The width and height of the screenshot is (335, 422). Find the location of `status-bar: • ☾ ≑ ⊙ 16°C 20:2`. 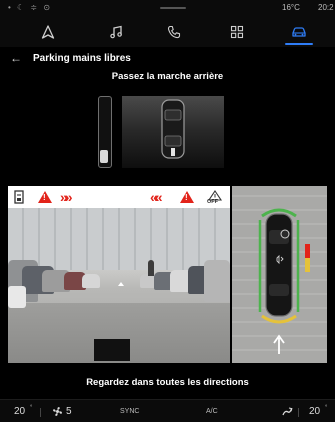

status-bar: • ☾ ≑ ⊙ 16°C 20:2 is located at coordinates (167, 8).